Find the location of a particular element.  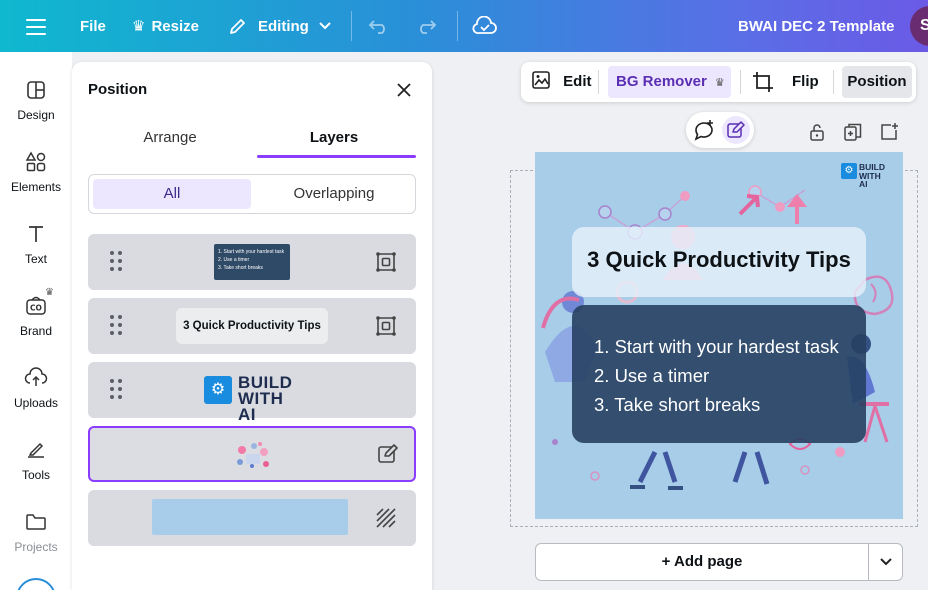

resize-label: Resize is located at coordinates (175, 26).